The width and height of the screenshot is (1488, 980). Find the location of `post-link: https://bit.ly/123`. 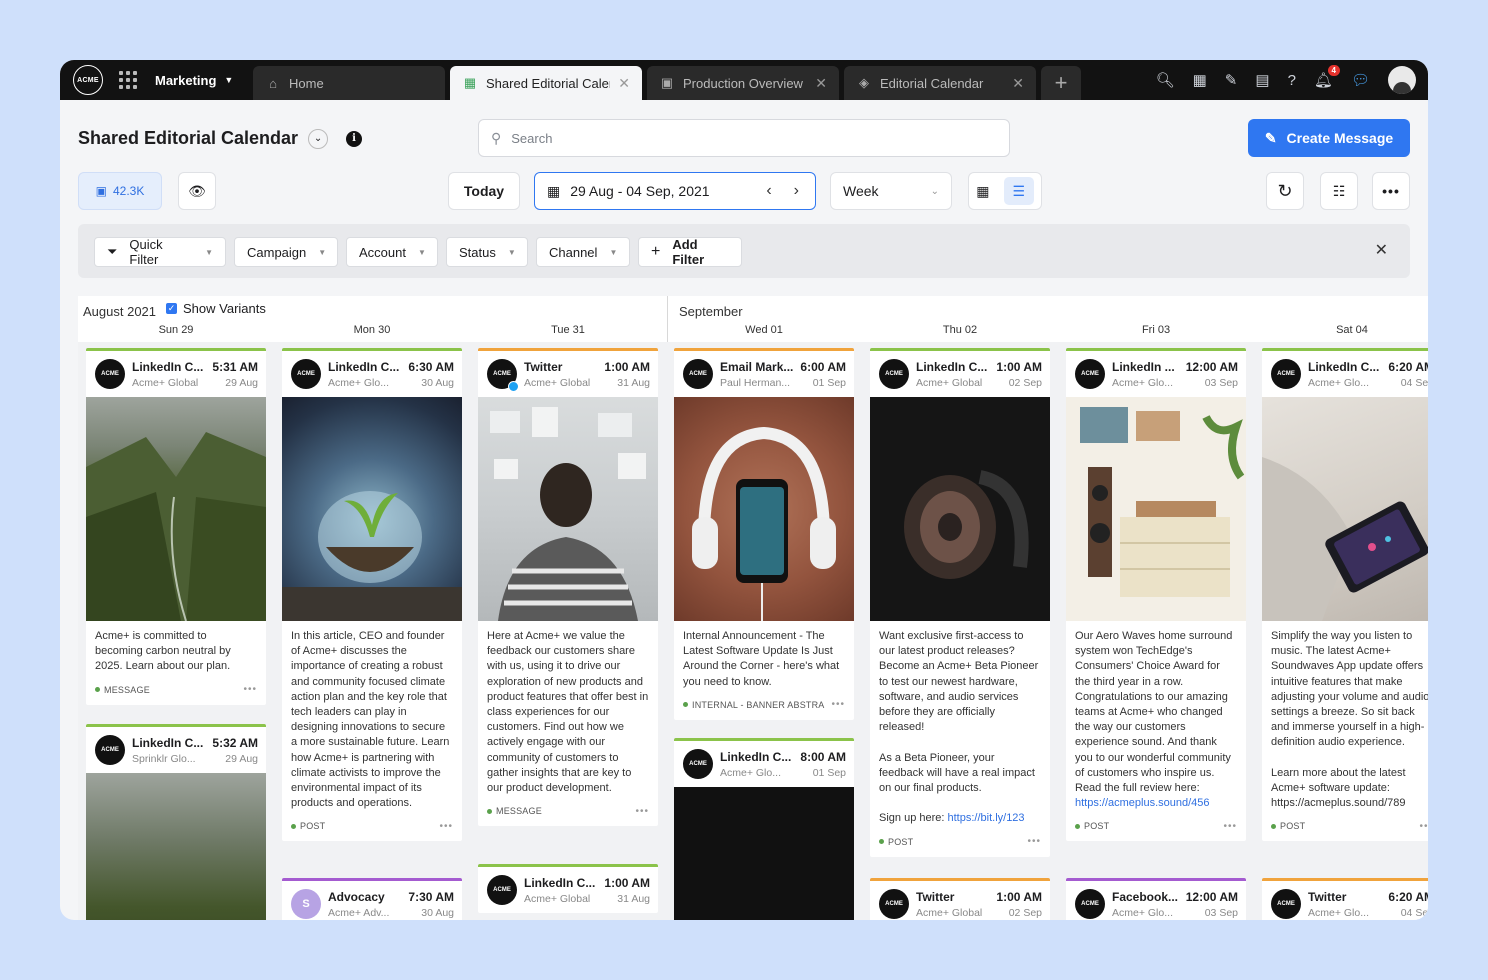

post-link: https://bit.ly/123 is located at coordinates (986, 818).